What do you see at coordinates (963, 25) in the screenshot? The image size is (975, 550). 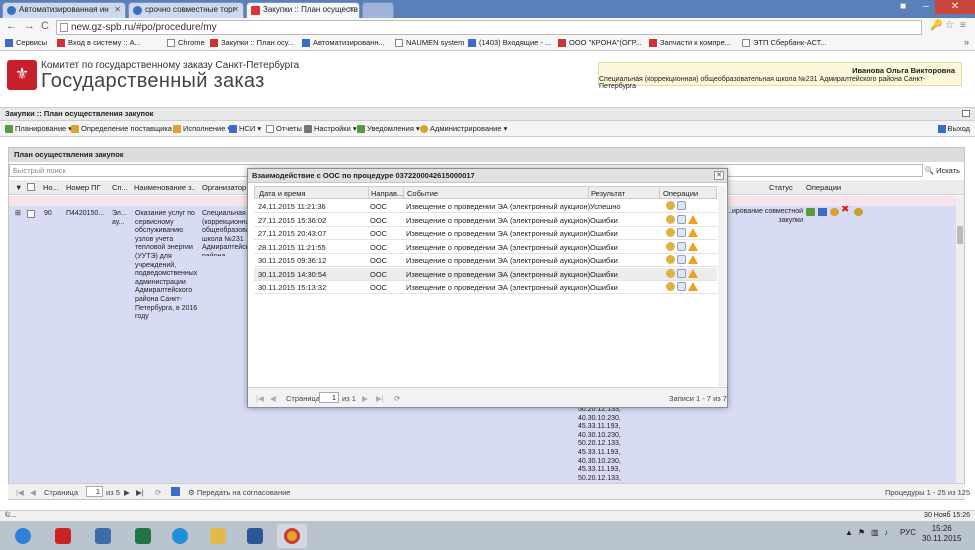 I see `menu-icon: ≡` at bounding box center [963, 25].